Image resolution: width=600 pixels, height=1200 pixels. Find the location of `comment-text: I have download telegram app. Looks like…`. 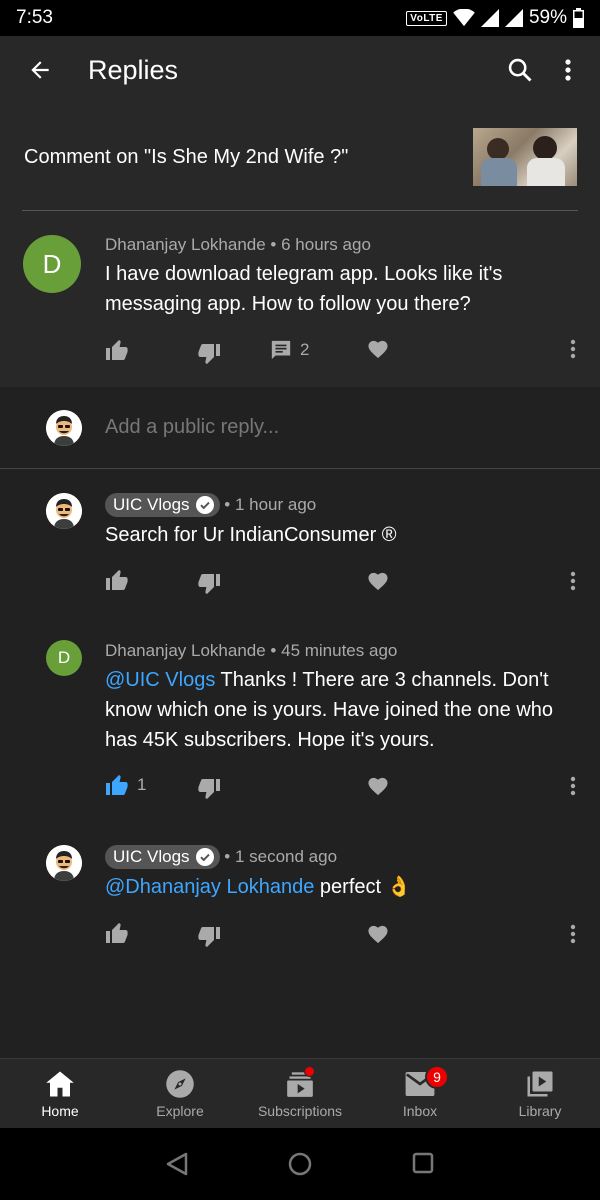

comment-text: I have download telegram app. Looks like… is located at coordinates (304, 289).